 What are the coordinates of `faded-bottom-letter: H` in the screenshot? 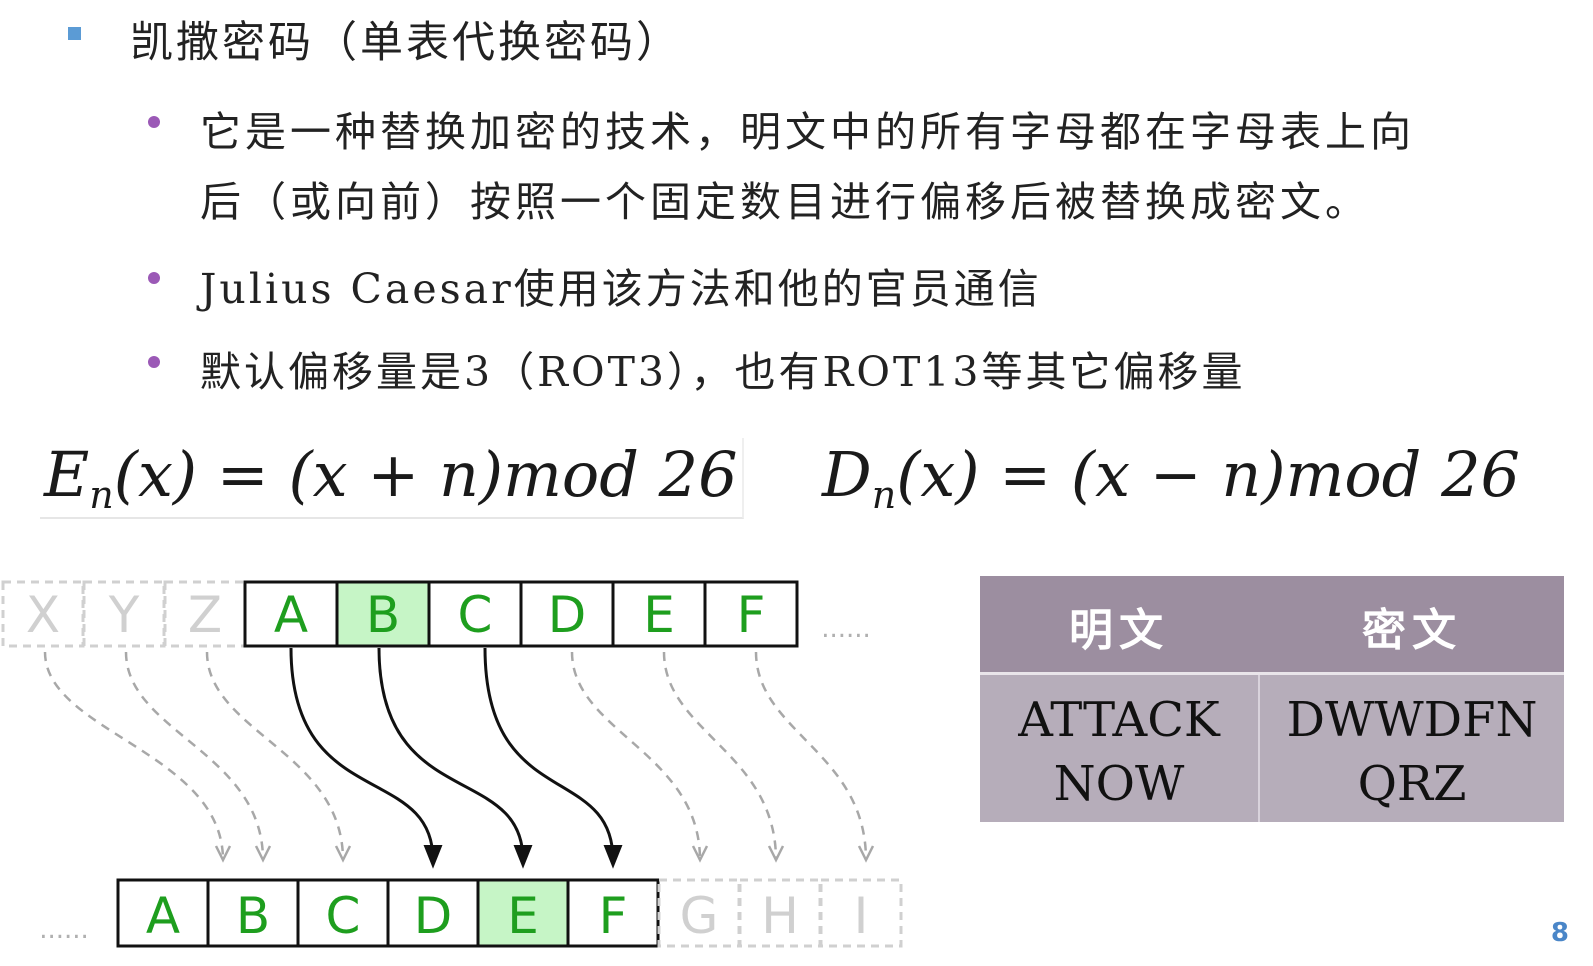 It's located at (780, 916).